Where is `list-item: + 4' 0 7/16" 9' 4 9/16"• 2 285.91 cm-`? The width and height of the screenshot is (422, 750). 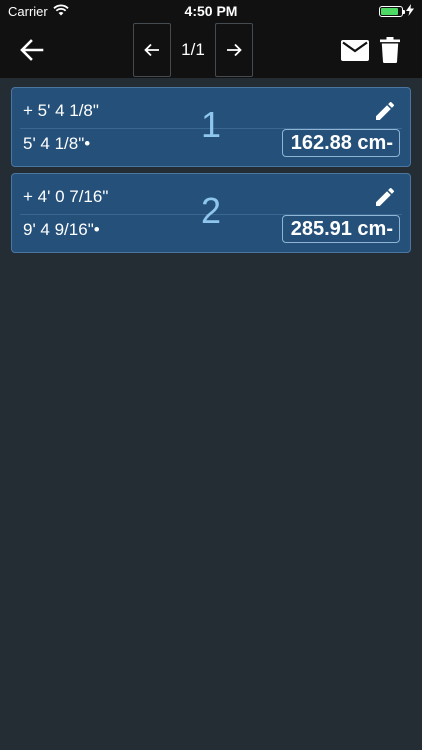 list-item: + 4' 0 7/16" 9' 4 9/16"• 2 285.91 cm- is located at coordinates (211, 213).